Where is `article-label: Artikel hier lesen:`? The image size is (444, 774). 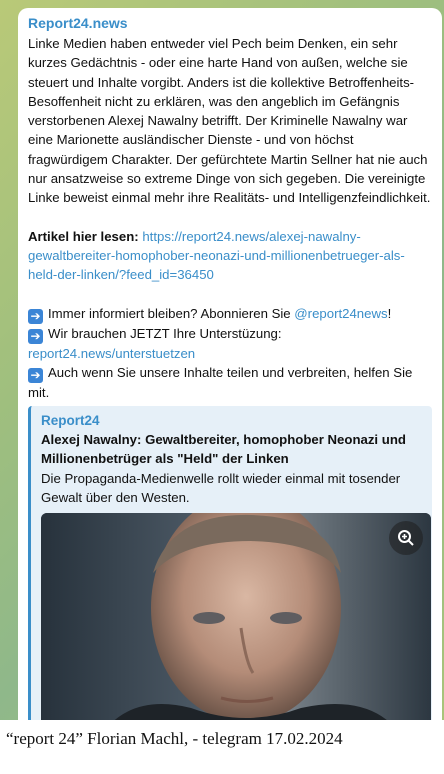 article-label: Artikel hier lesen: is located at coordinates (83, 236).